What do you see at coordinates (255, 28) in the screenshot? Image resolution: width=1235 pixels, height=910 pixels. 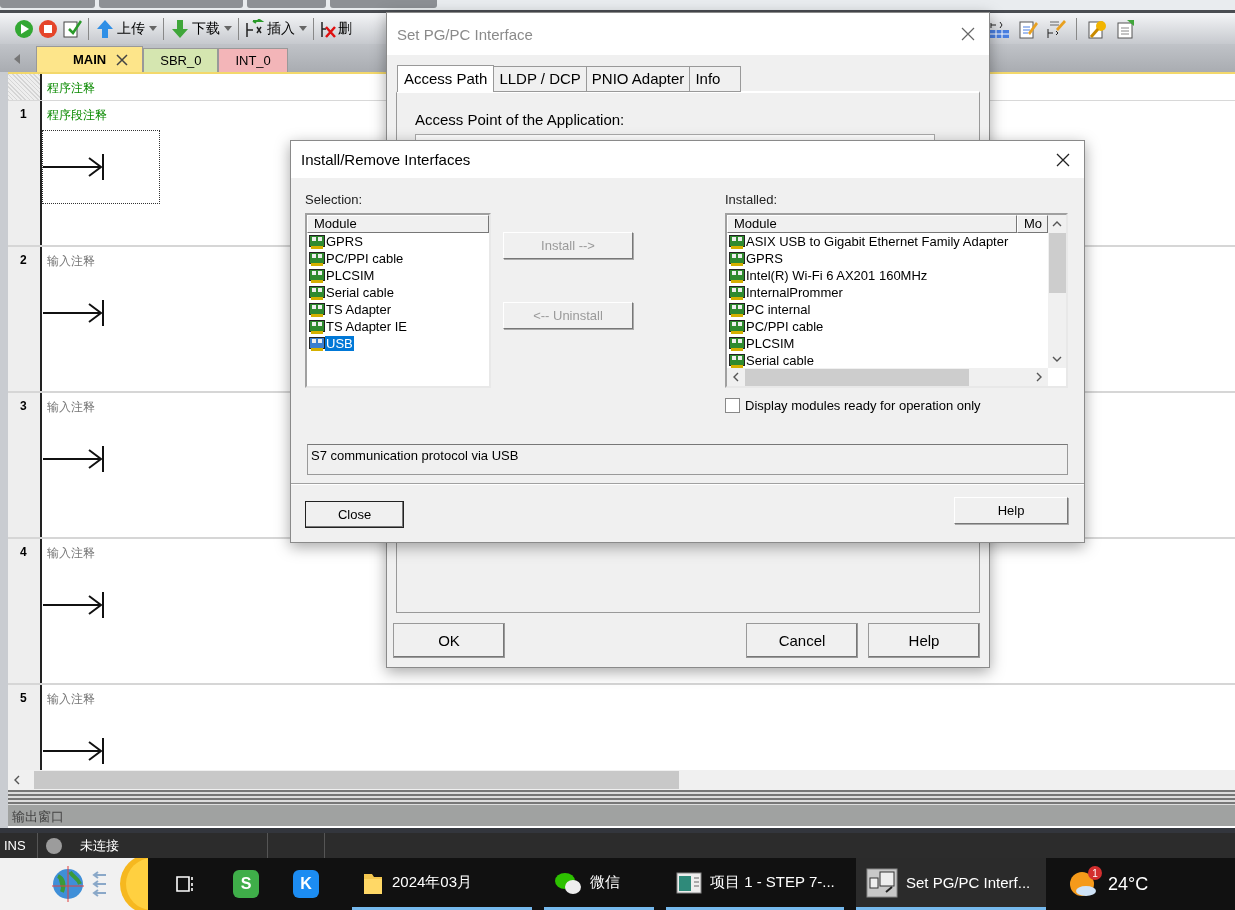 I see `insert-rung-icon` at bounding box center [255, 28].